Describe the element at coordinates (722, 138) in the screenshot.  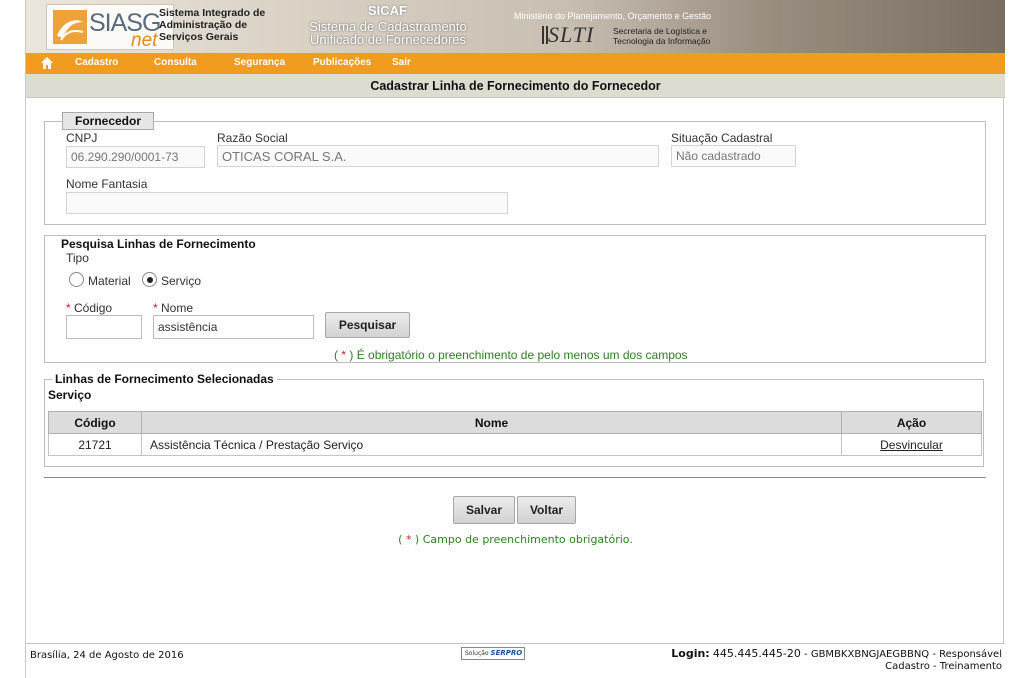
I see `situacao-label: Situação Cadastral` at that location.